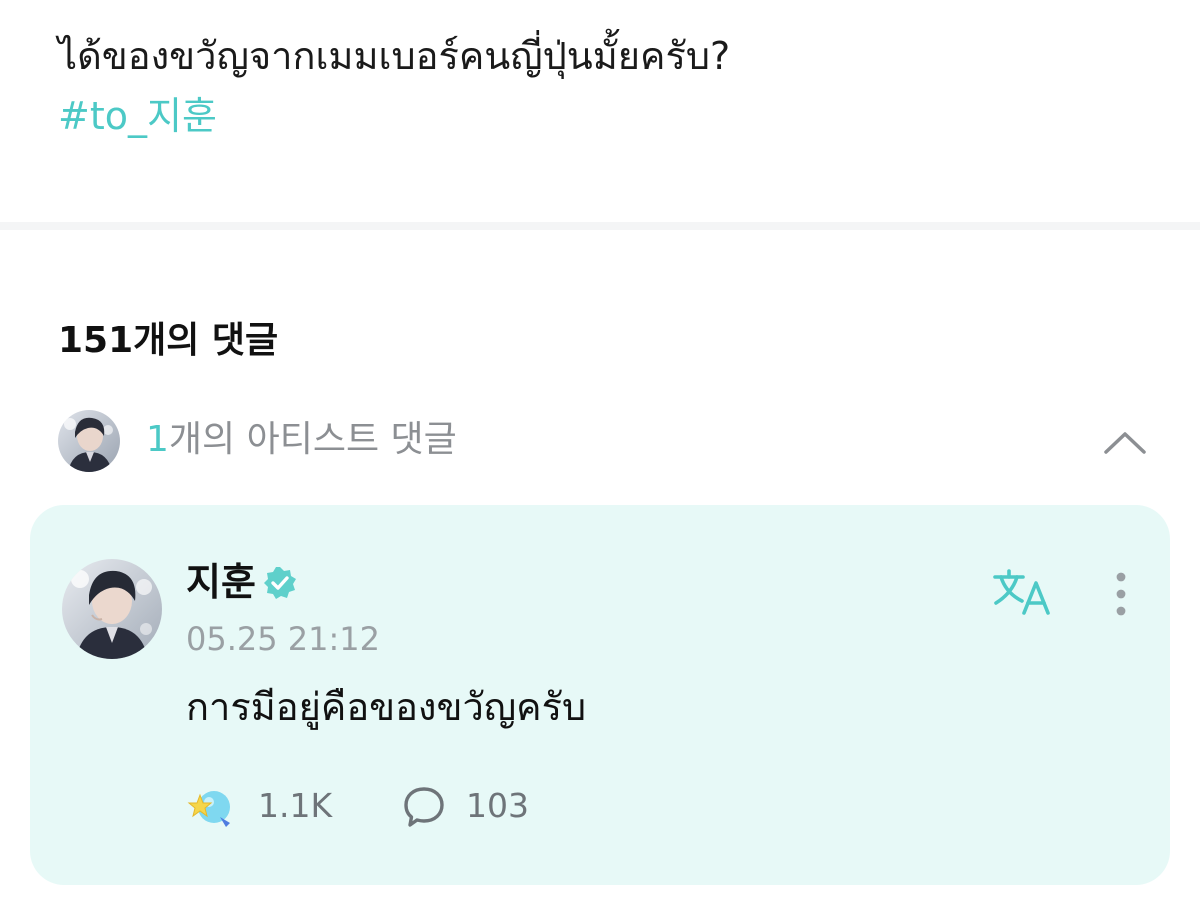 The width and height of the screenshot is (1200, 900). Describe the element at coordinates (89, 441) in the screenshot. I see `artist-avatar-small` at that location.